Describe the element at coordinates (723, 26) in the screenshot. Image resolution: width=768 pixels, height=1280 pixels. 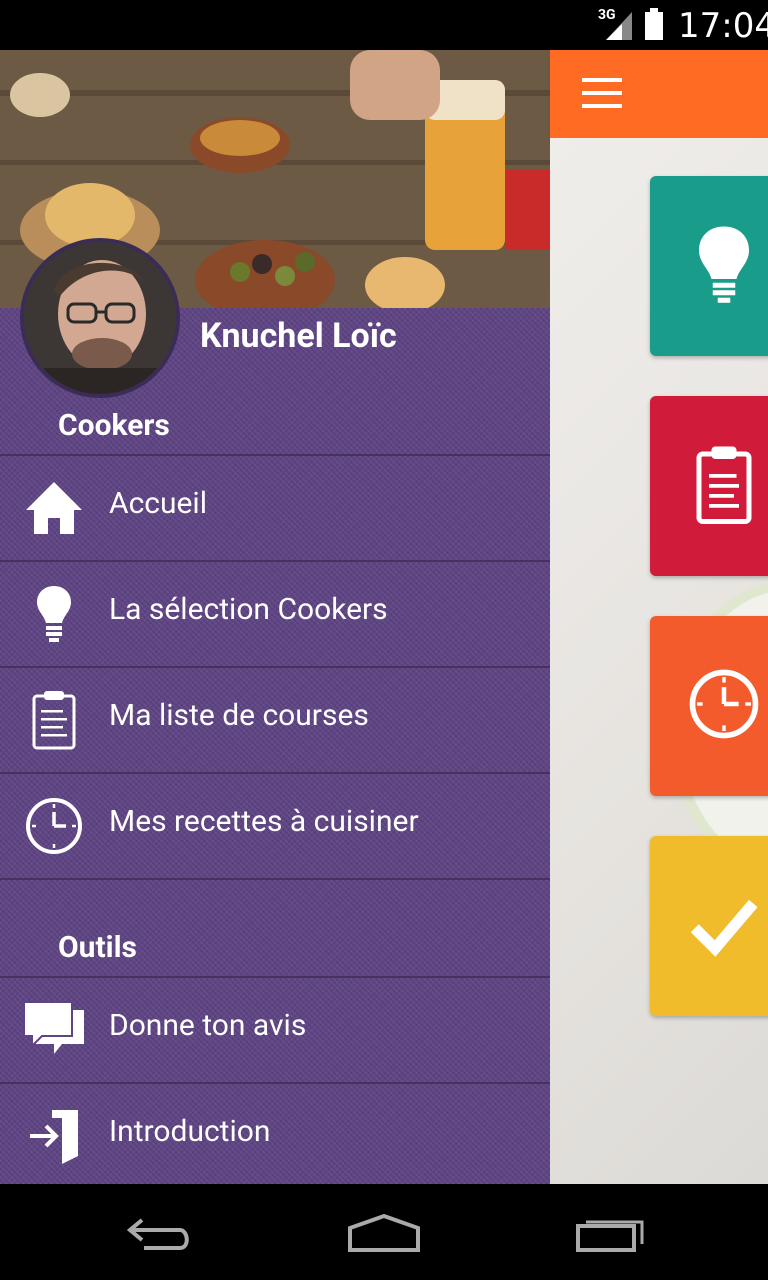
I see `clock: 17:04` at that location.